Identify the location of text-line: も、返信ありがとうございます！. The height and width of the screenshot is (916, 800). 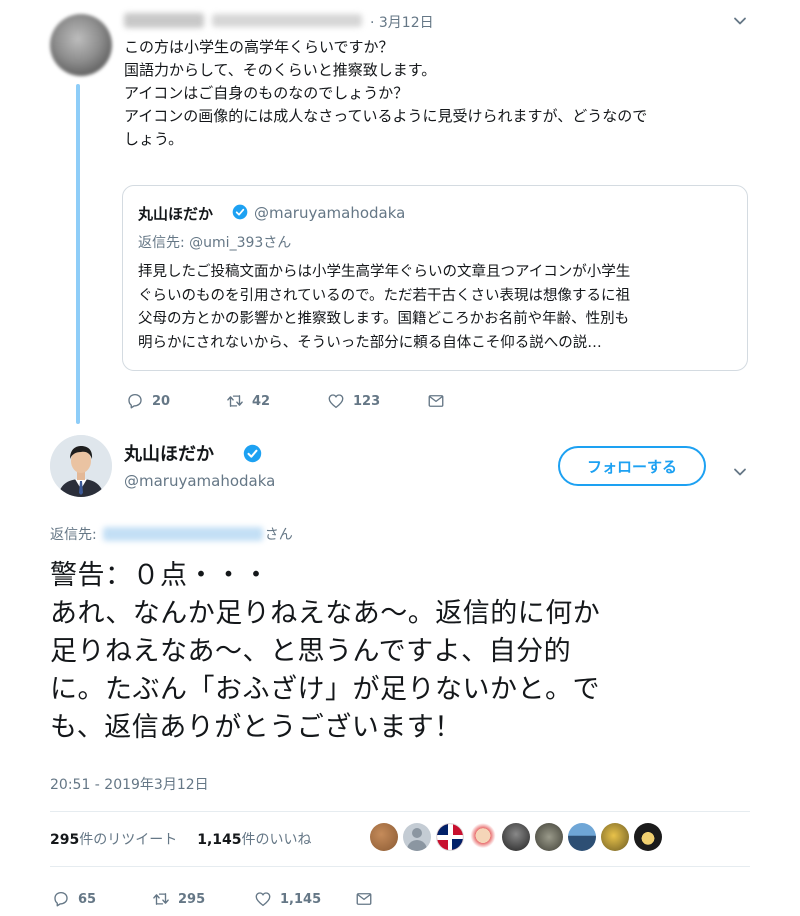
(256, 727).